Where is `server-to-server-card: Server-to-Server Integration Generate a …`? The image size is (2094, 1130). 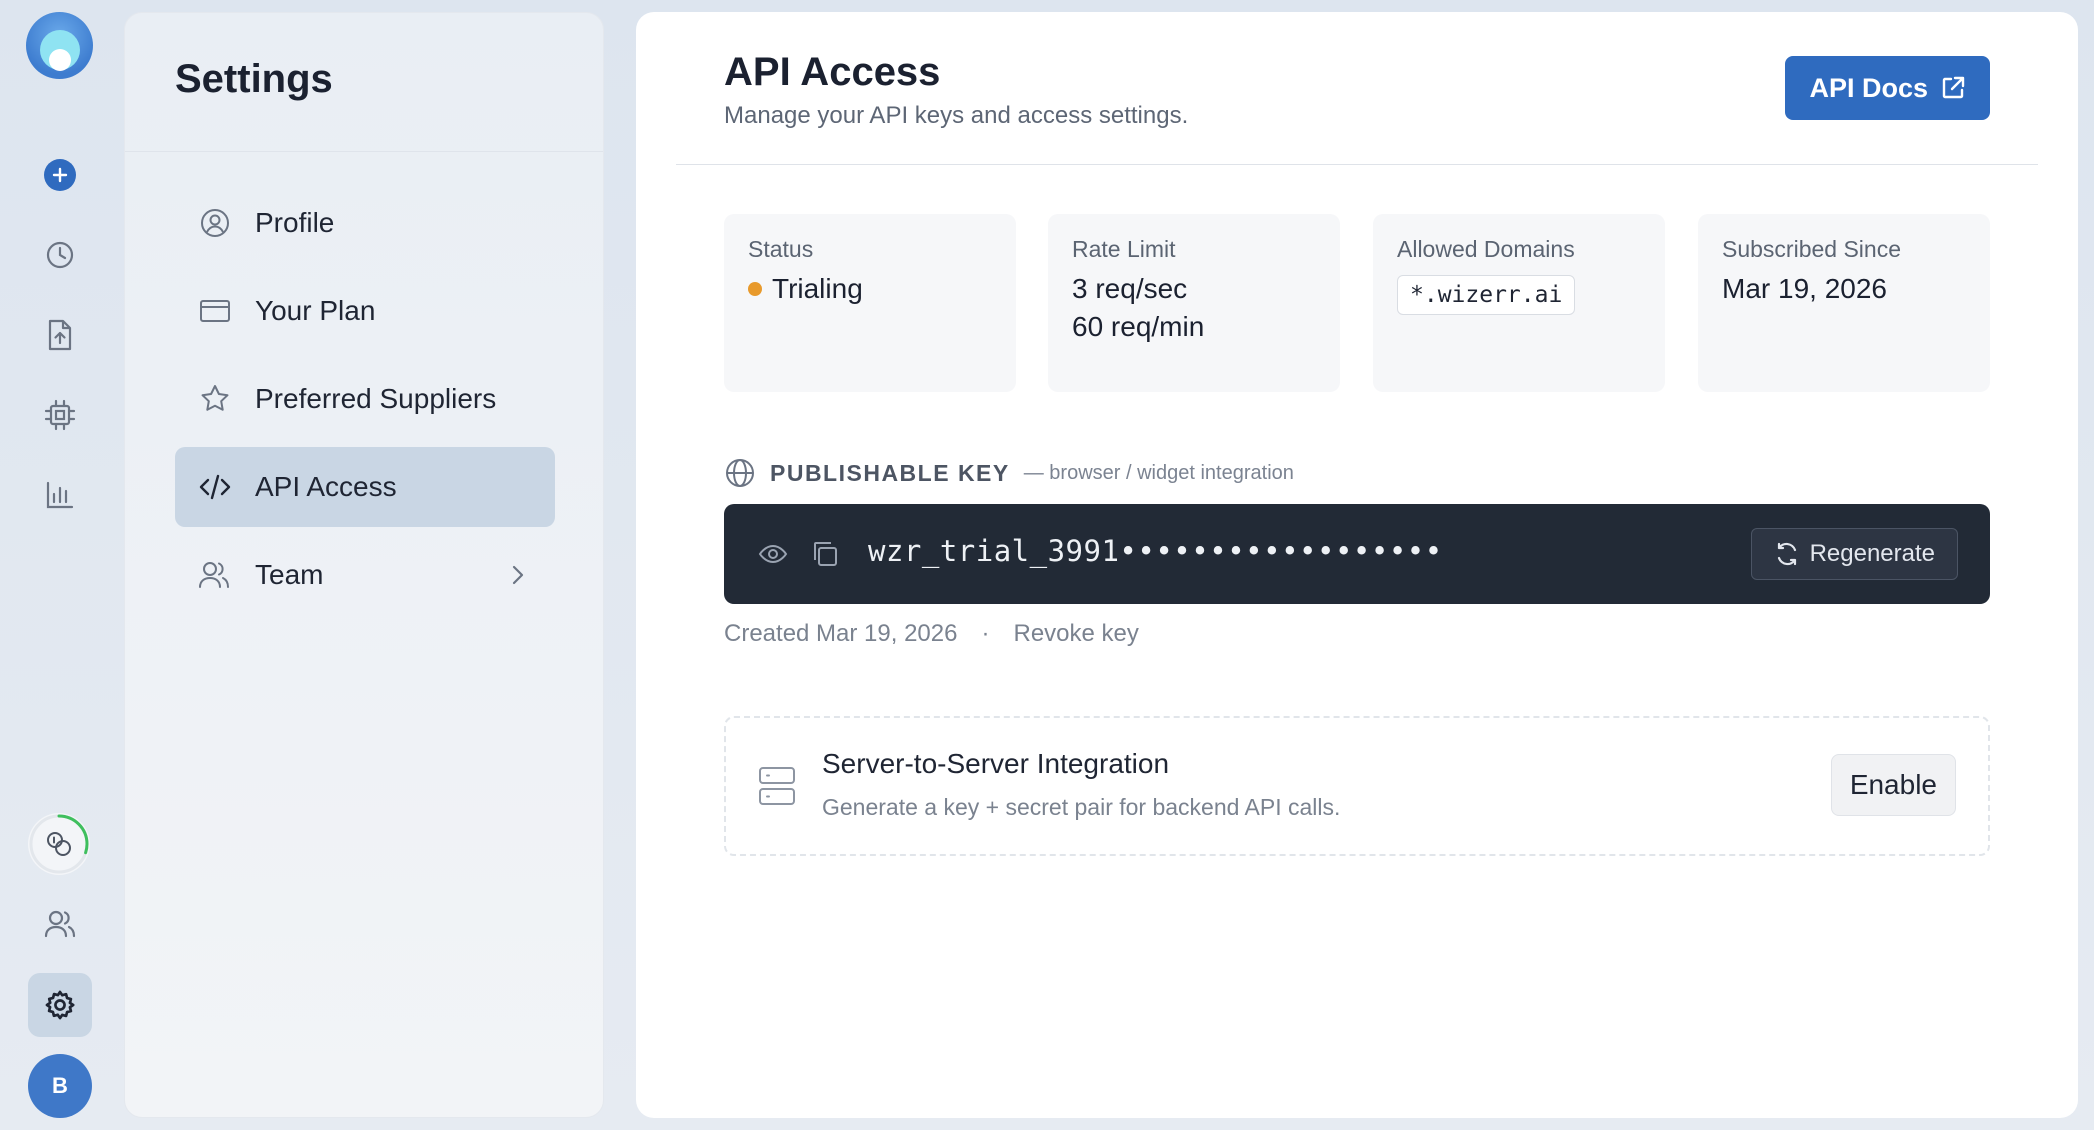
server-to-server-card: Server-to-Server Integration Generate a … is located at coordinates (1357, 786).